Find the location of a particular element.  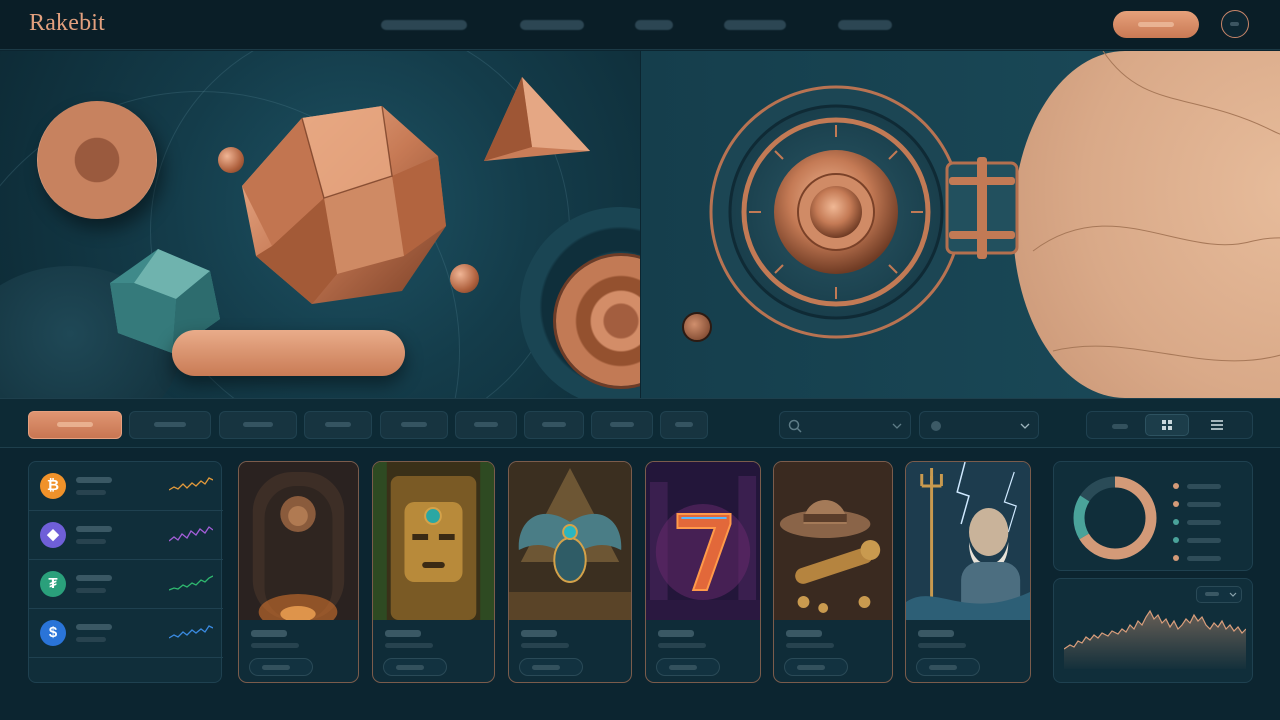

crypto-ticker-panel: ₿ ◆ ₮ $ is located at coordinates (125, 572).